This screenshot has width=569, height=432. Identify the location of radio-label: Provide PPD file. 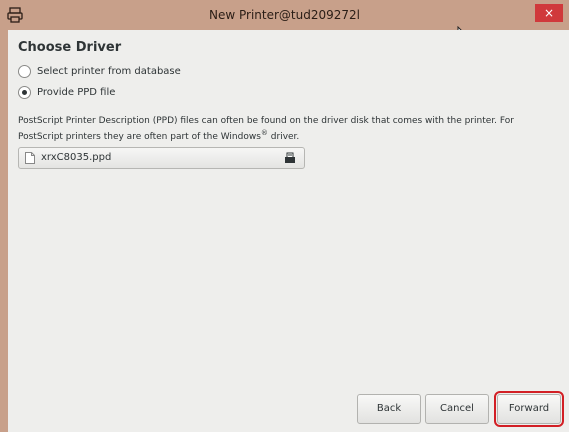
(76, 92).